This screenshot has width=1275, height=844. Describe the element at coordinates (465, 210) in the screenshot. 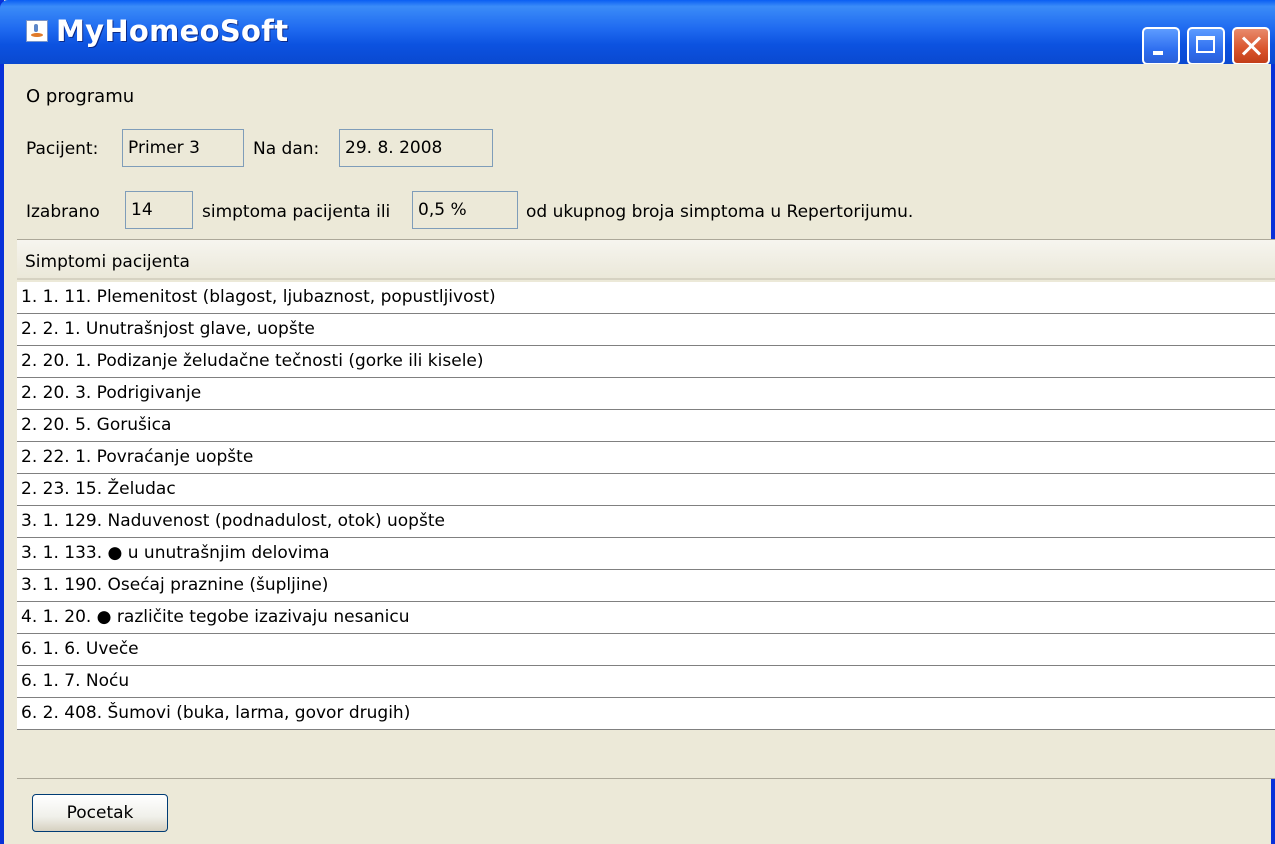

I see `percent-field: 0,5 %` at that location.